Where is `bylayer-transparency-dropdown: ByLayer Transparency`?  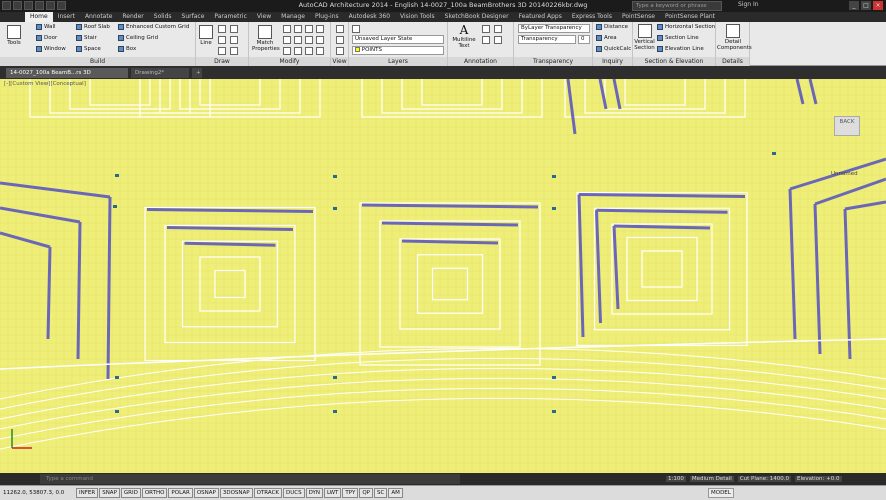 bylayer-transparency-dropdown: ByLayer Transparency is located at coordinates (554, 28).